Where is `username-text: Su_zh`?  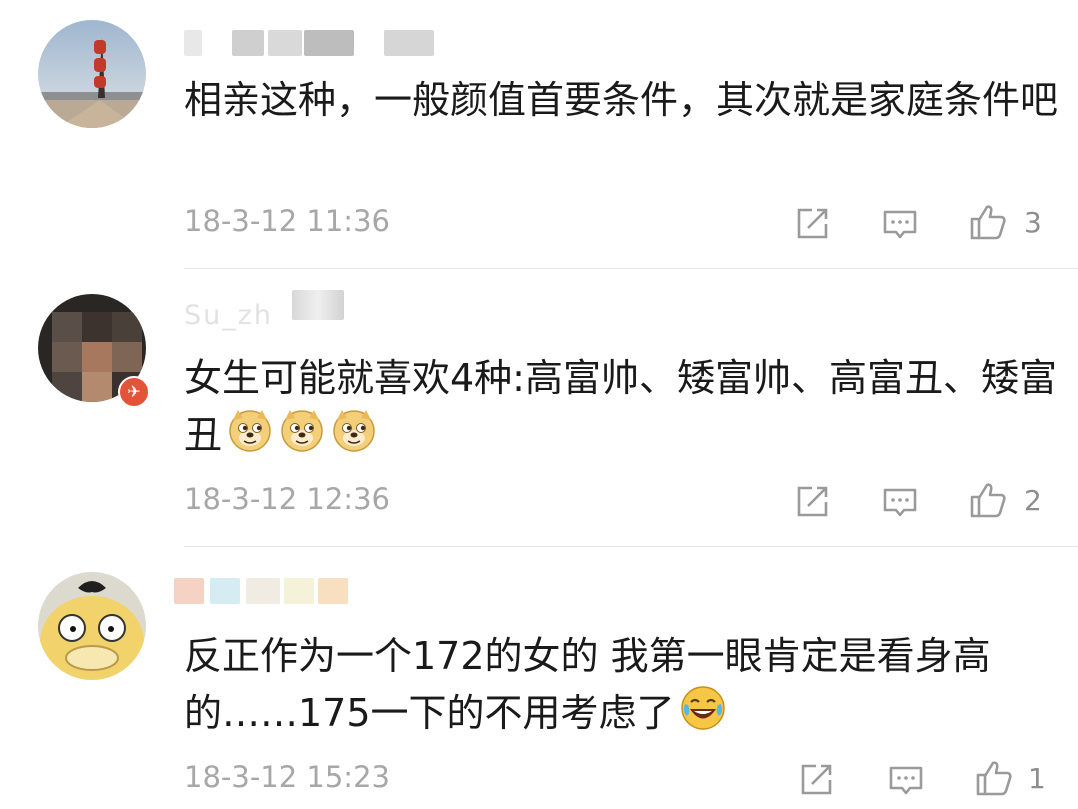 username-text: Su_zh is located at coordinates (229, 315).